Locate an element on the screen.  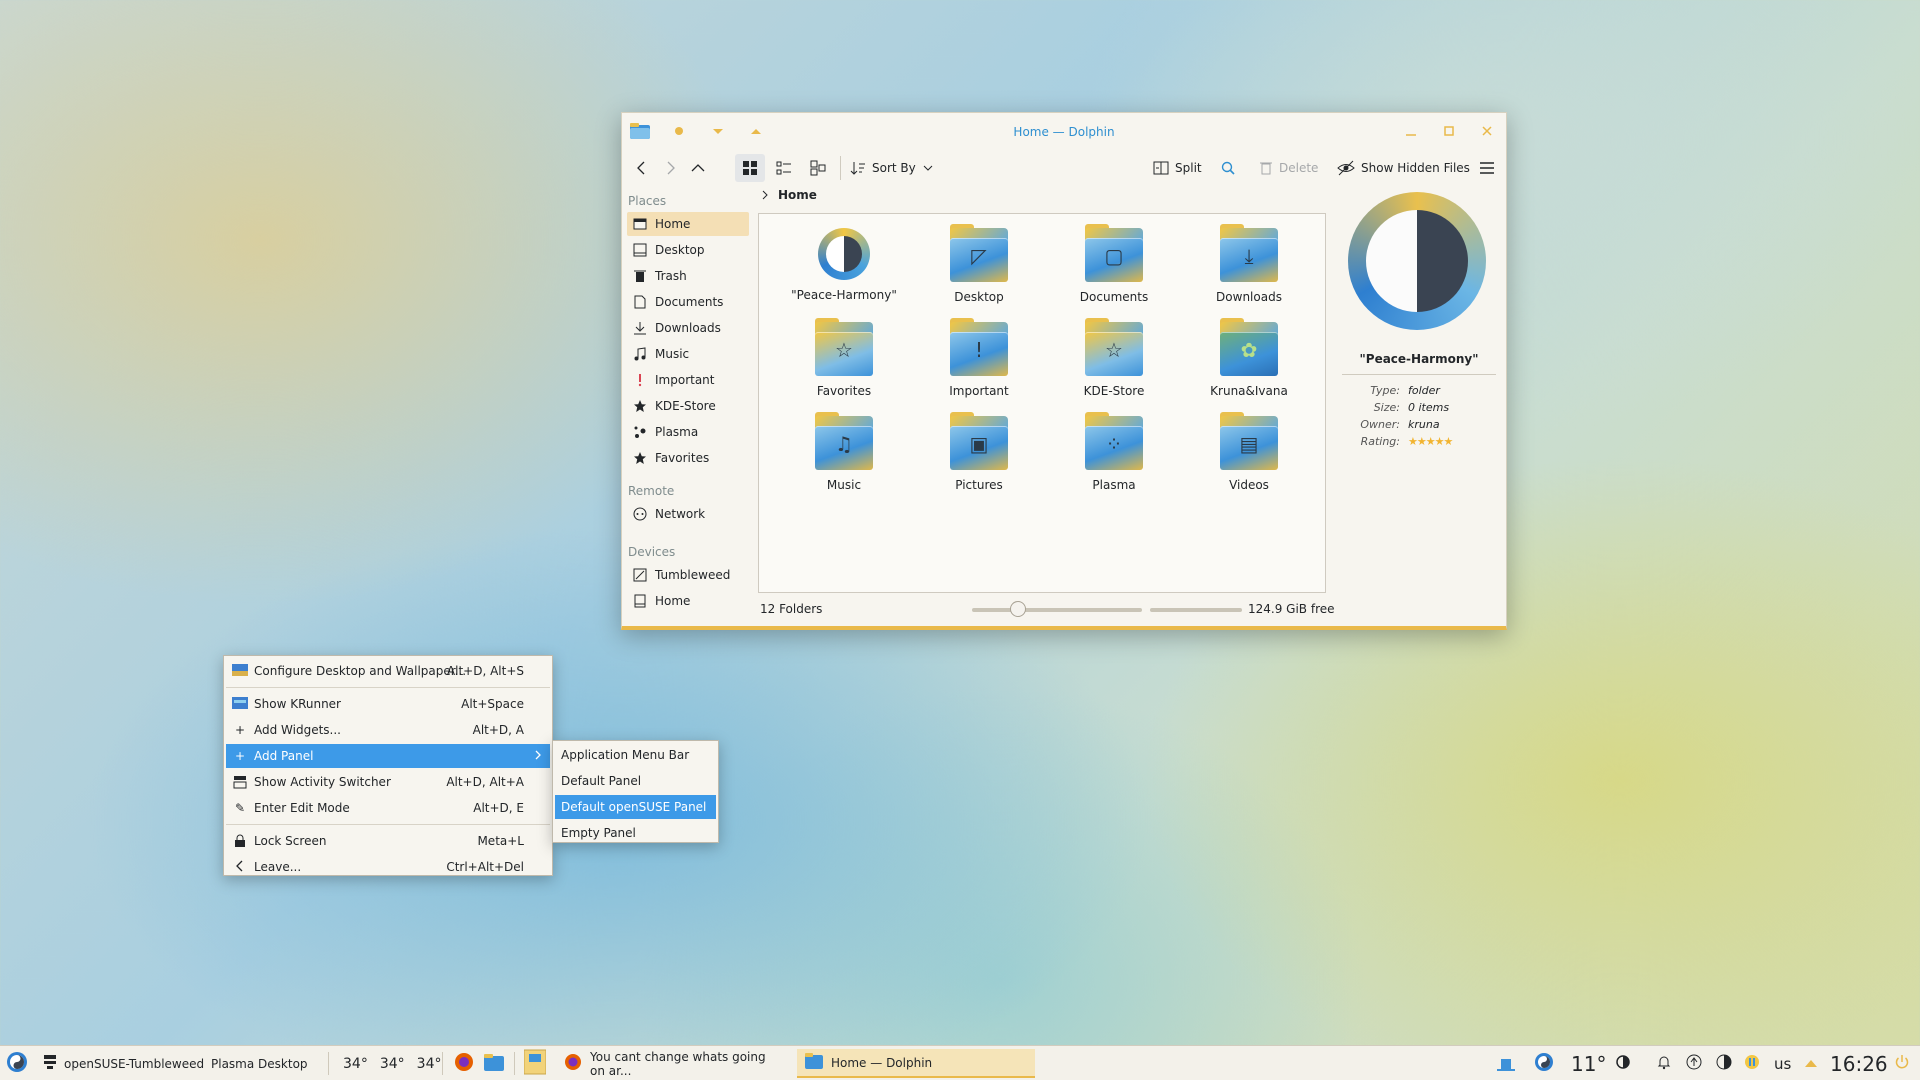
file-item: ☆ KDE-Store is located at coordinates (1114, 358).